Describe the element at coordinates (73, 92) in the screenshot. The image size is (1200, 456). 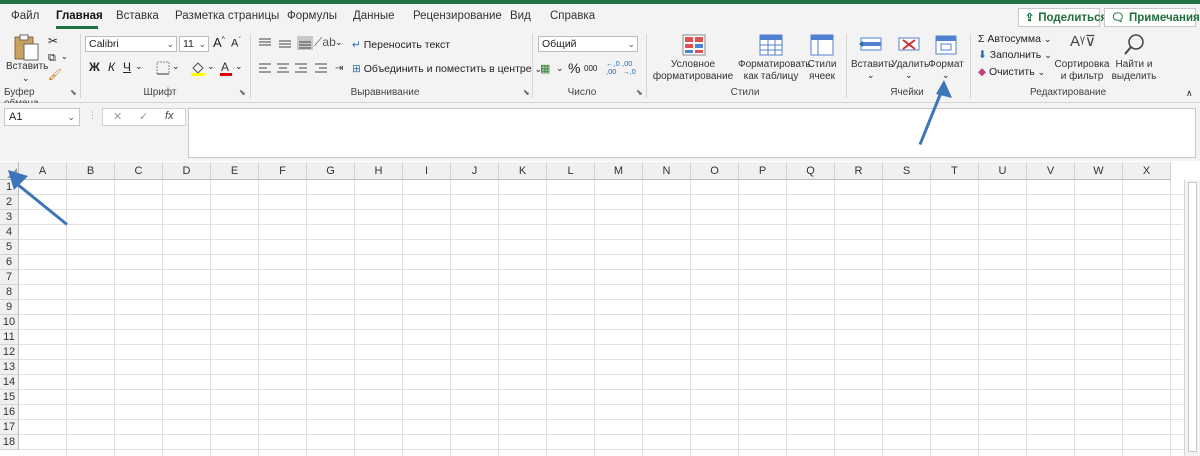
I see `clipboard-launcher-icon: ⬊` at that location.